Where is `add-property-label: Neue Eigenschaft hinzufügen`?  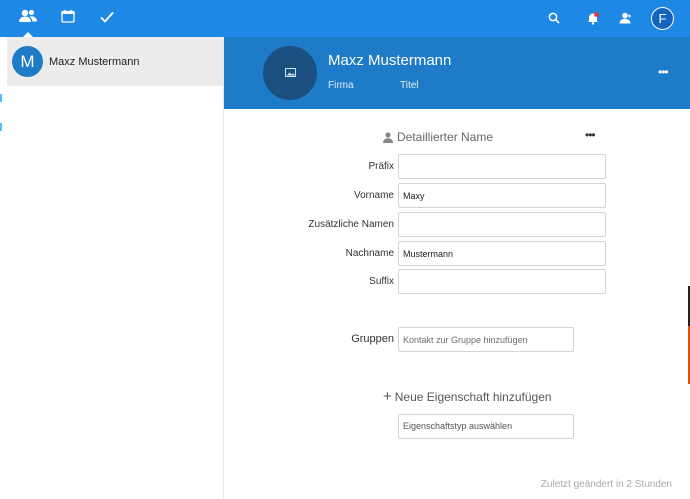 add-property-label: Neue Eigenschaft hinzufügen is located at coordinates (473, 397).